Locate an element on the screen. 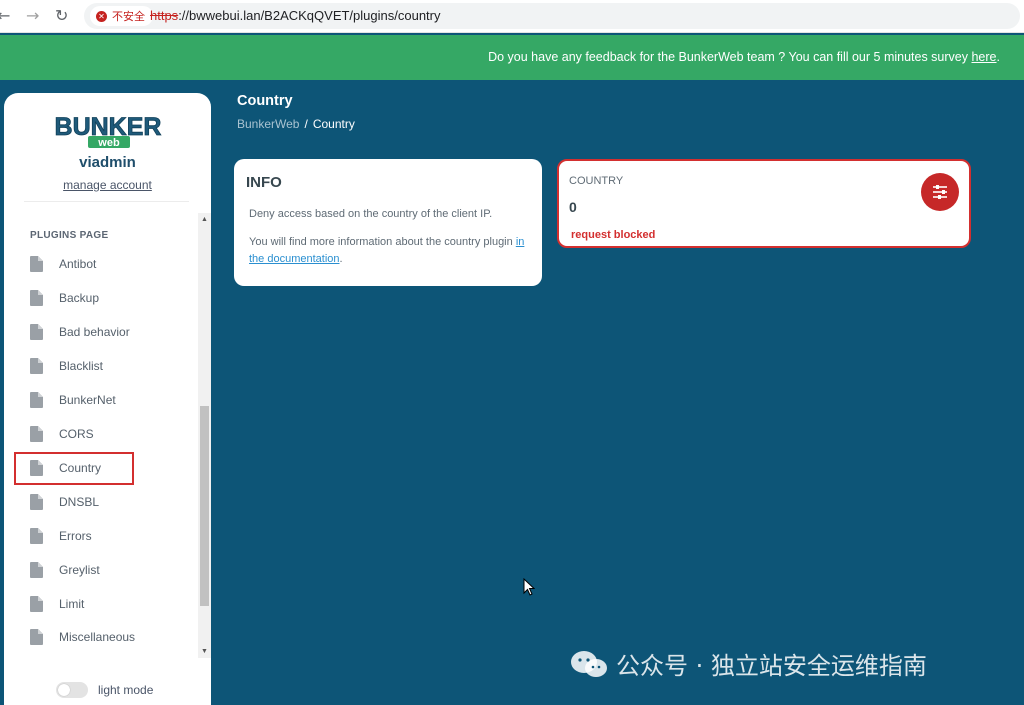  stat-label: COUNTRY is located at coordinates (596, 181).